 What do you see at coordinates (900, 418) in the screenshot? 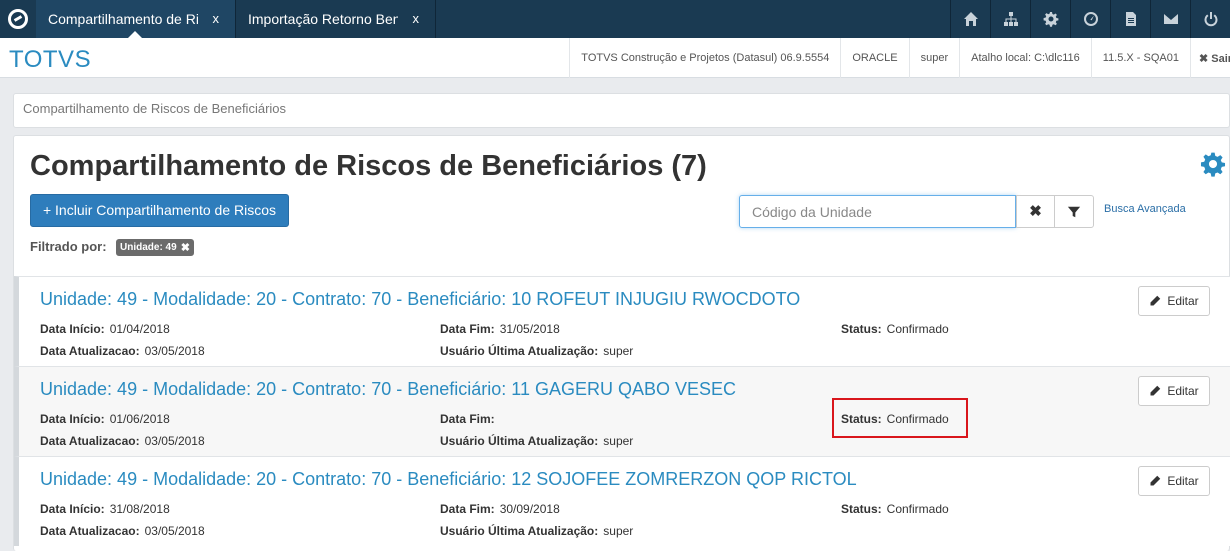
I see `status-highlight-box` at bounding box center [900, 418].